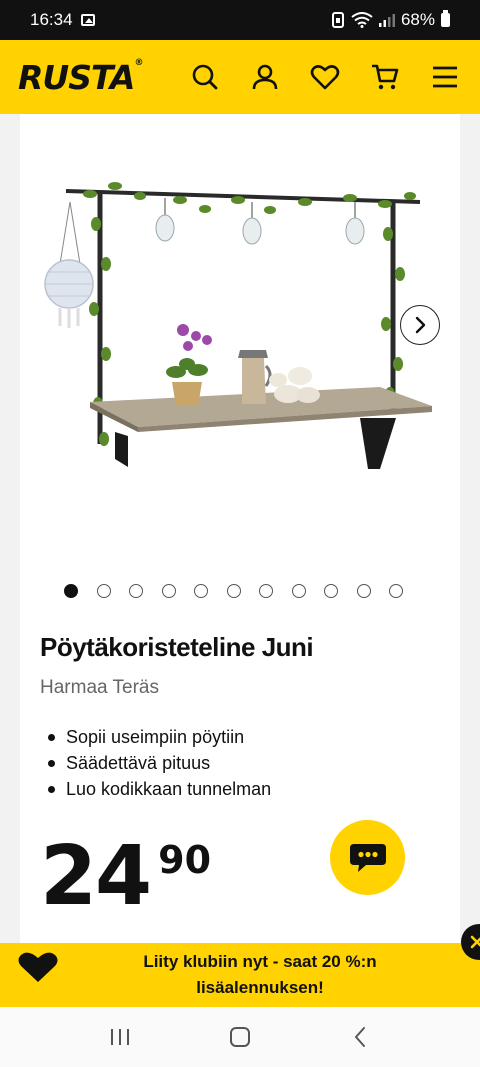 Image resolution: width=480 pixels, height=1067 pixels. I want to click on image-pagination, so click(233, 591).